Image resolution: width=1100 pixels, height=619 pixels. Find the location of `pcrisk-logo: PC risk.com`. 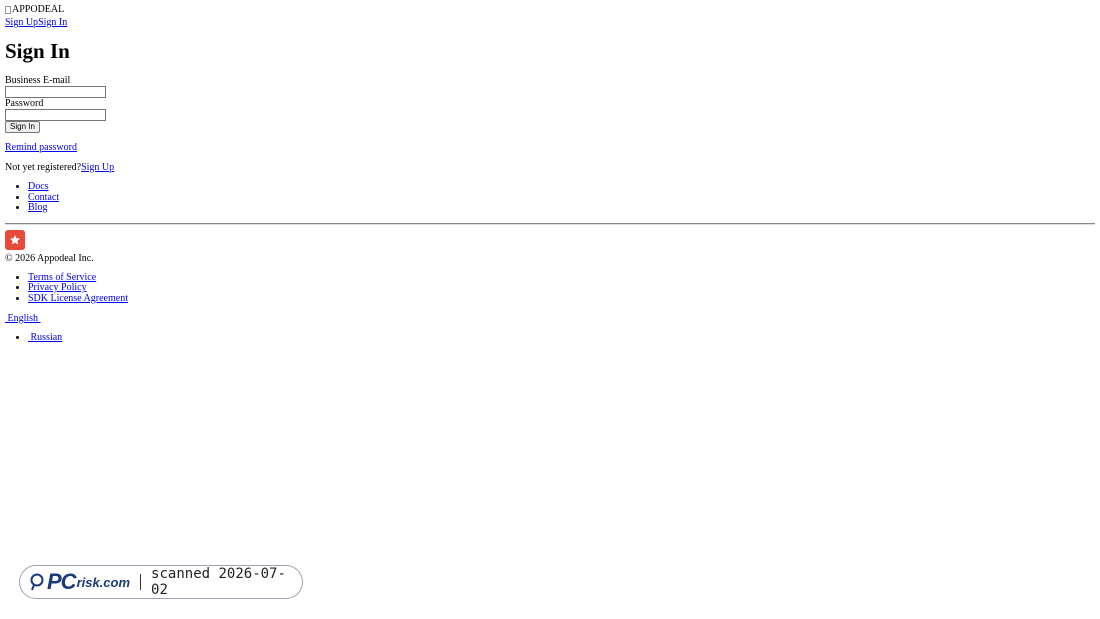

pcrisk-logo: PC risk.com is located at coordinates (80, 582).